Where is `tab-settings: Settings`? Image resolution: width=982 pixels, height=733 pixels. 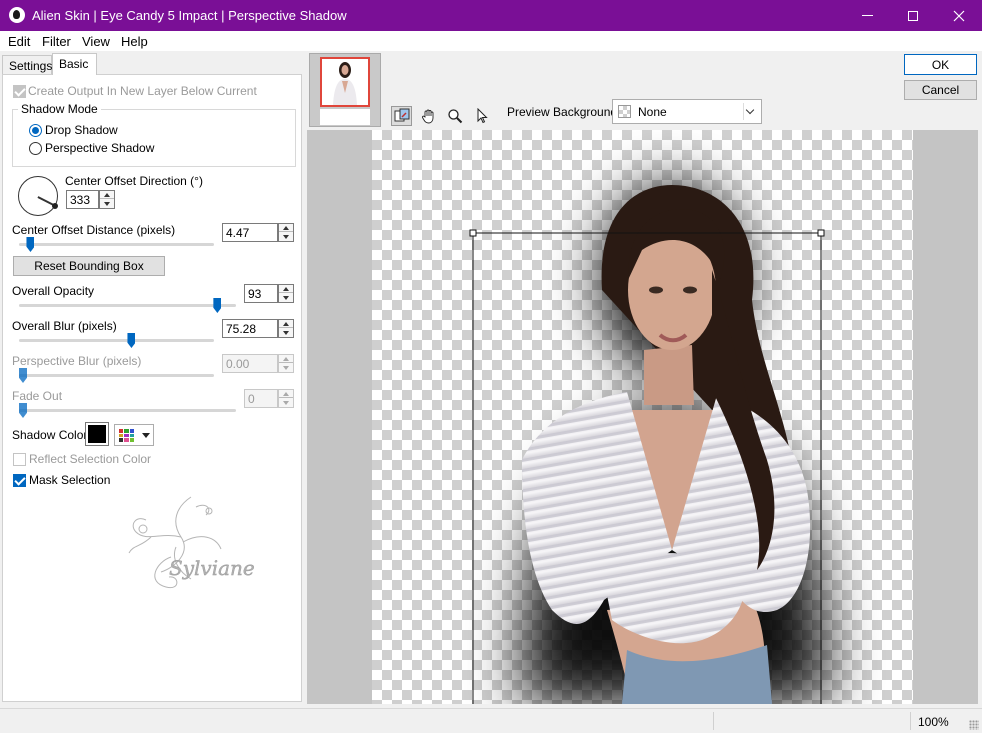
tab-settings: Settings is located at coordinates (27, 65).